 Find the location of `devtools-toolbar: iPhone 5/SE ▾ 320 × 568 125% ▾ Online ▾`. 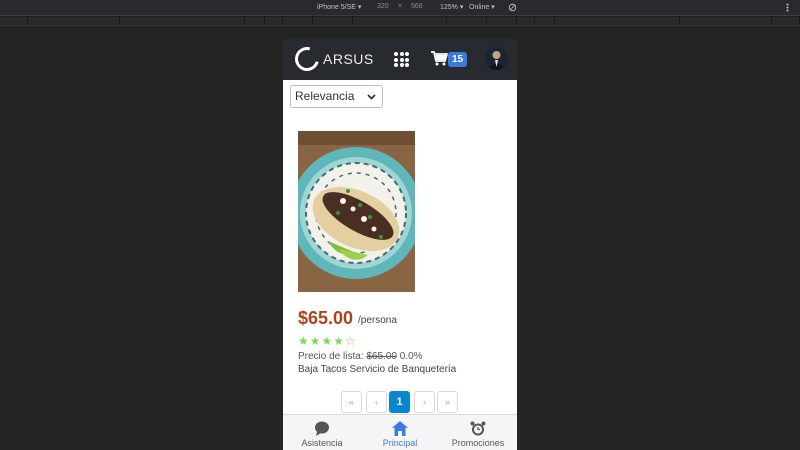

devtools-toolbar: iPhone 5/SE ▾ 320 × 568 125% ▾ Online ▾ is located at coordinates (400, 8).